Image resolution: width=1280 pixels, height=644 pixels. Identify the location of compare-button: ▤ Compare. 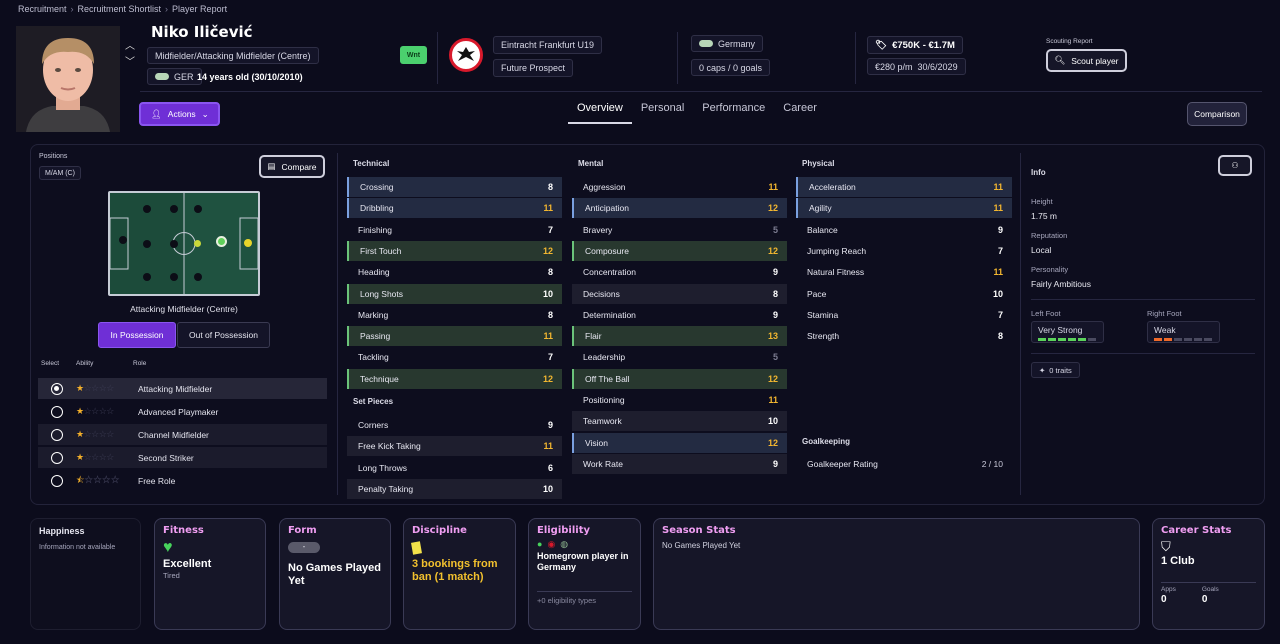
(292, 166).